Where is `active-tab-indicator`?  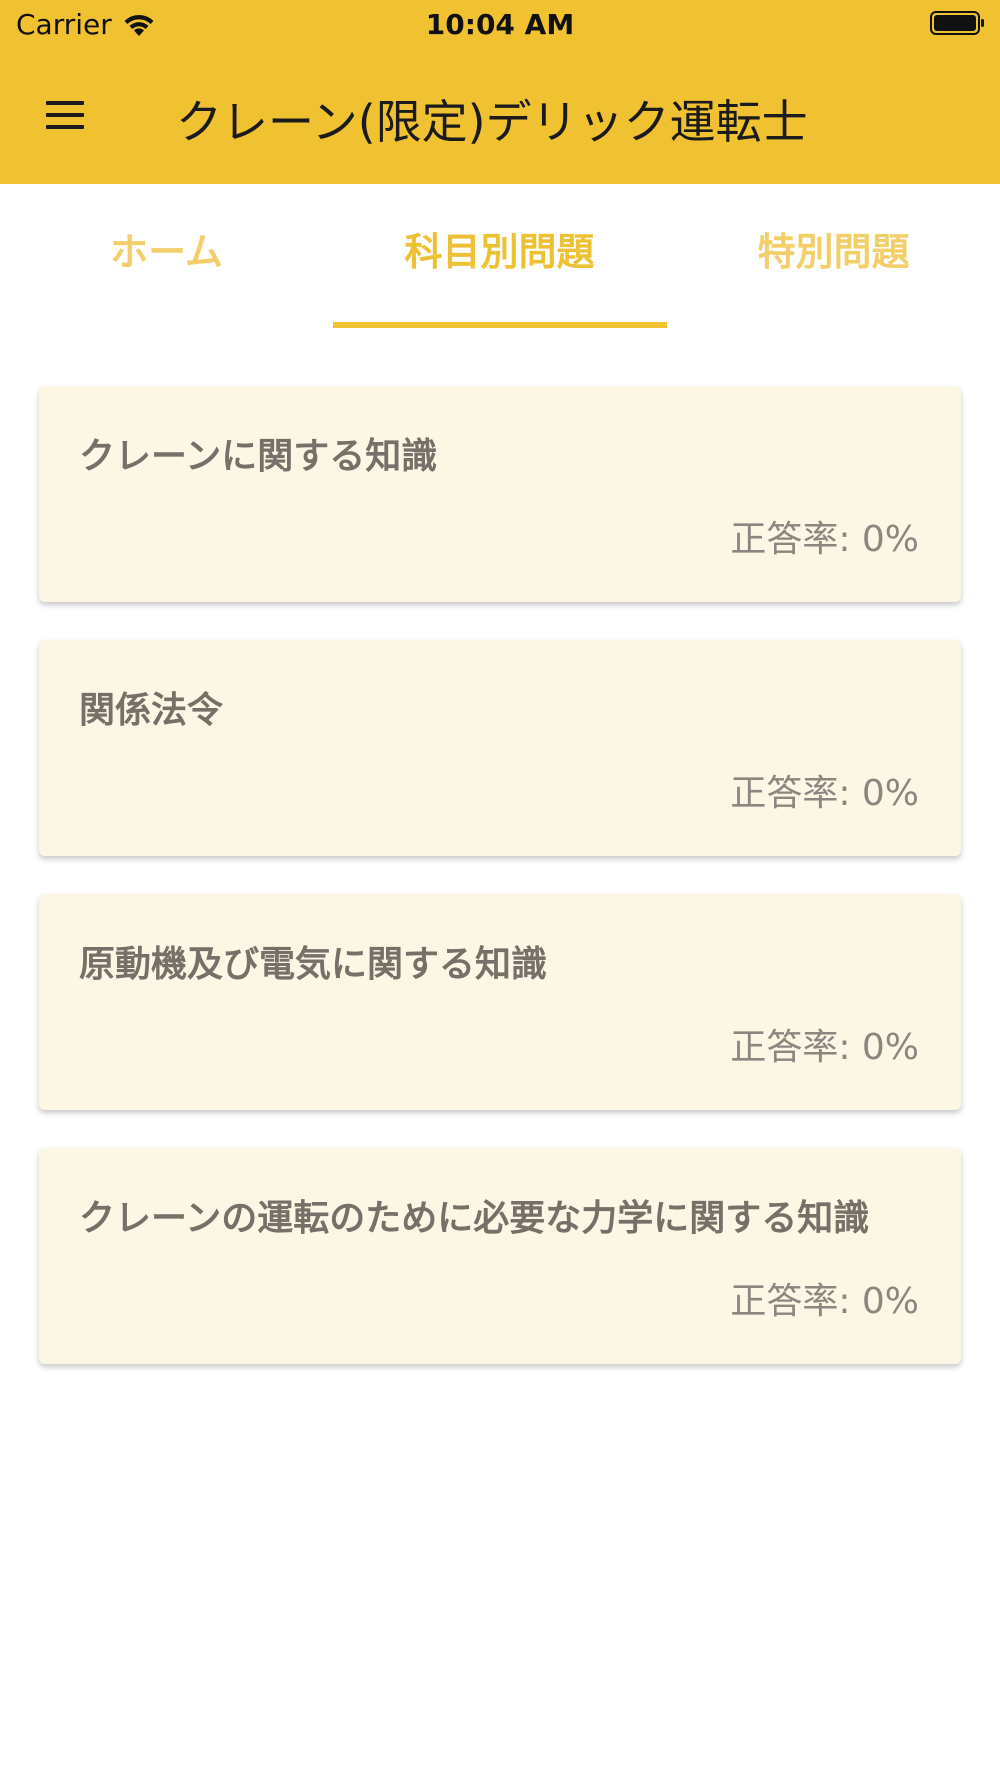
active-tab-indicator is located at coordinates (500, 325).